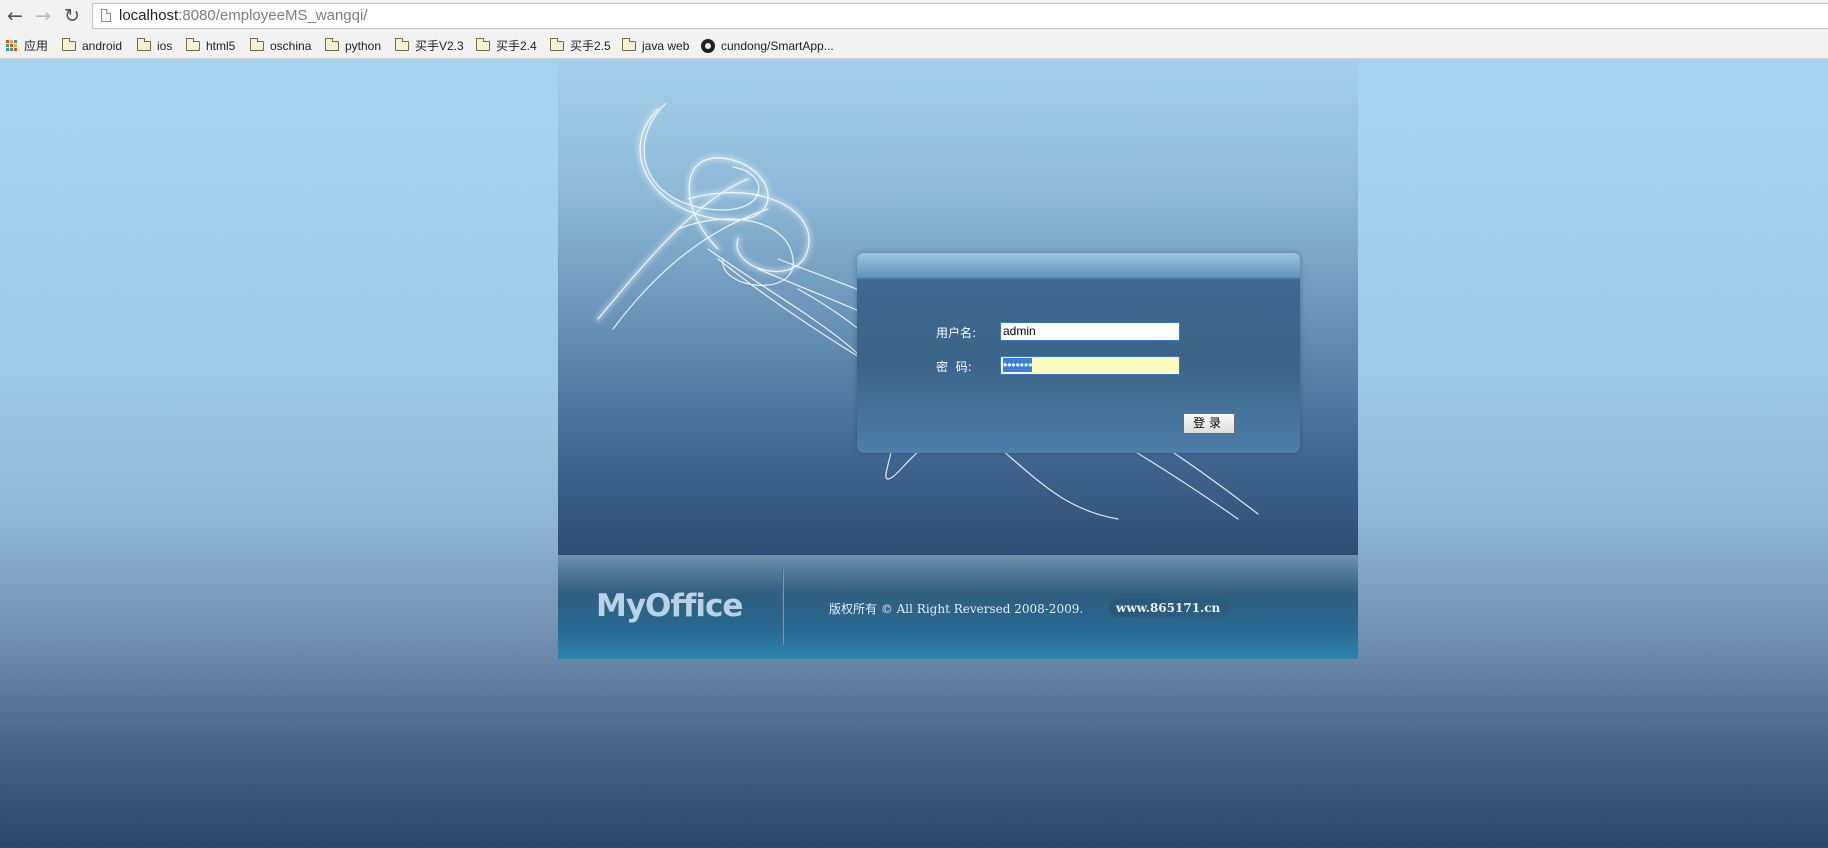  What do you see at coordinates (1018, 365) in the screenshot?
I see `password-masked-value: •••••••` at bounding box center [1018, 365].